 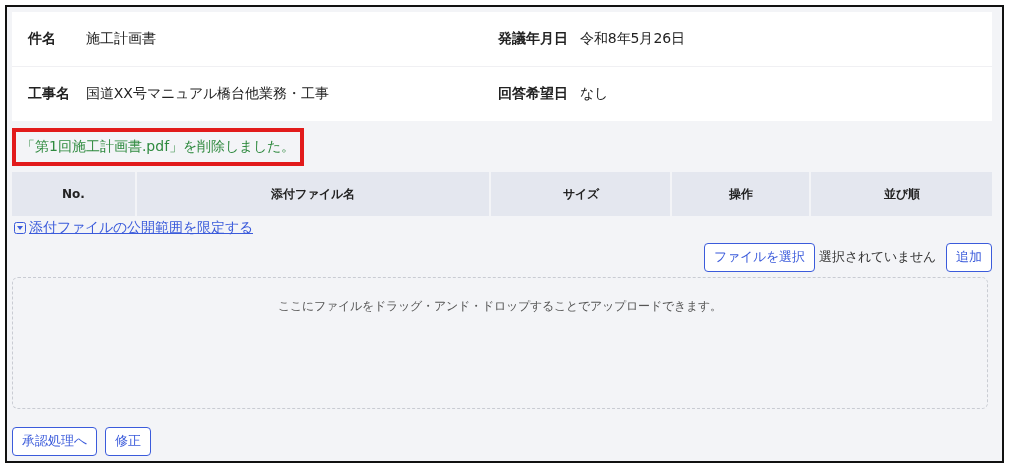 What do you see at coordinates (877, 257) in the screenshot?
I see `file-status: 選択されていません` at bounding box center [877, 257].